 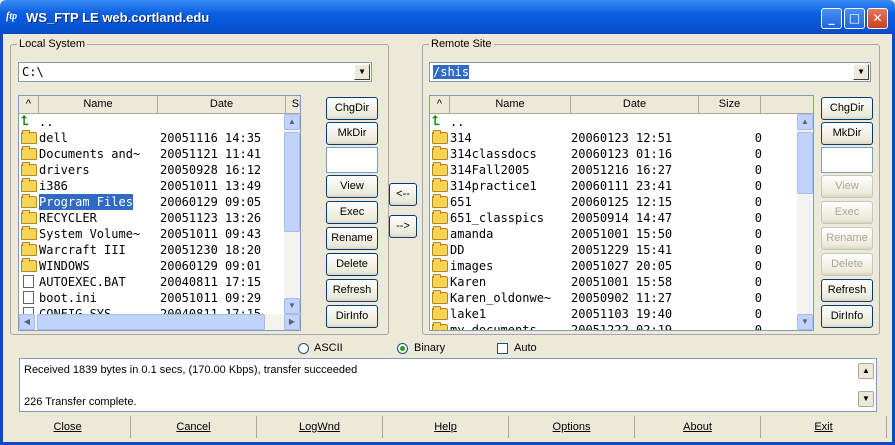 What do you see at coordinates (831, 18) in the screenshot?
I see `minimize-button: _` at bounding box center [831, 18].